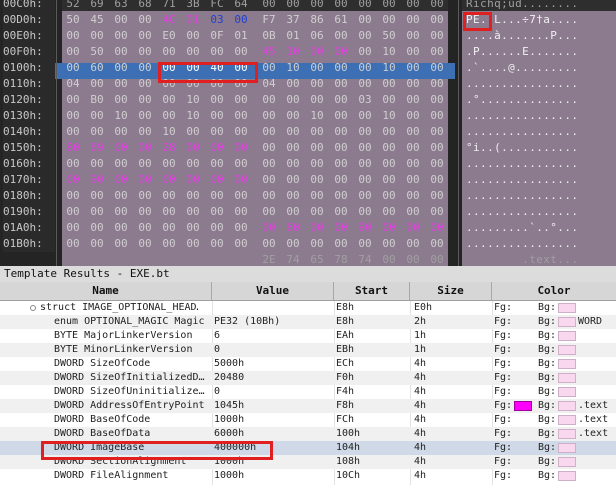  I want to click on hex-byte: 2E, so click(269, 259).